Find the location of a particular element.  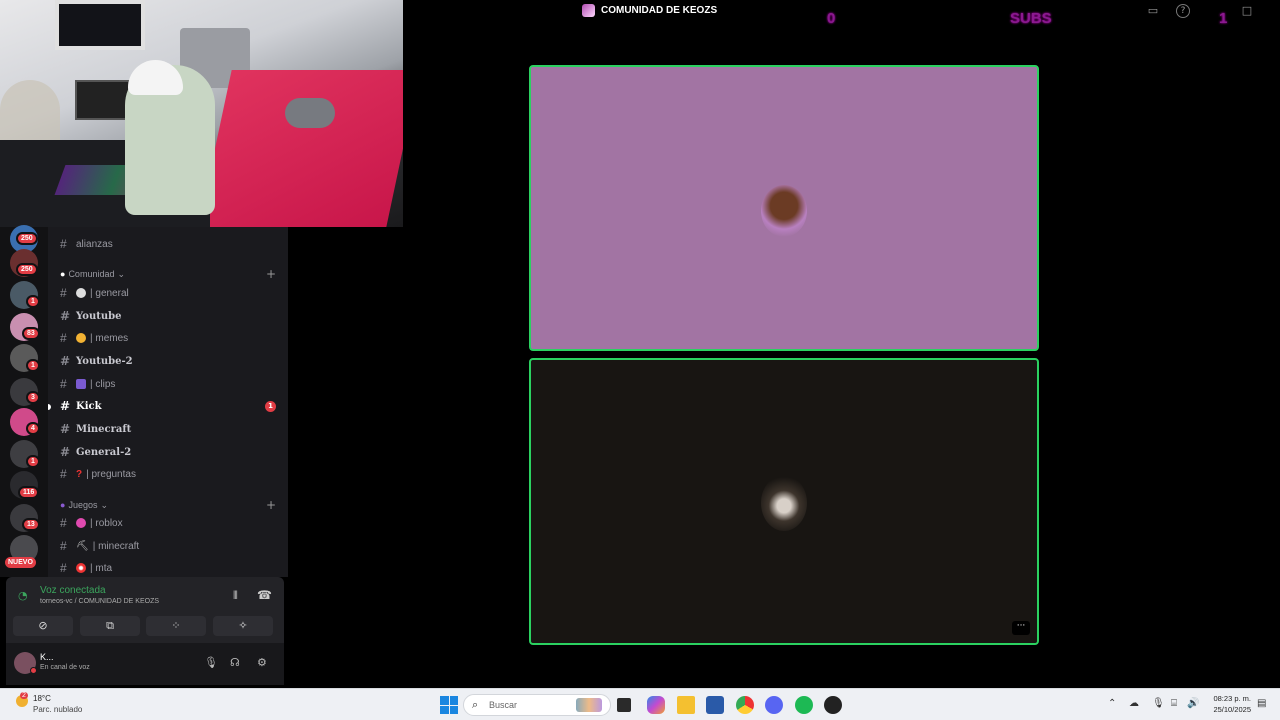

notifications-icon: ▤ is located at coordinates (1261, 703).